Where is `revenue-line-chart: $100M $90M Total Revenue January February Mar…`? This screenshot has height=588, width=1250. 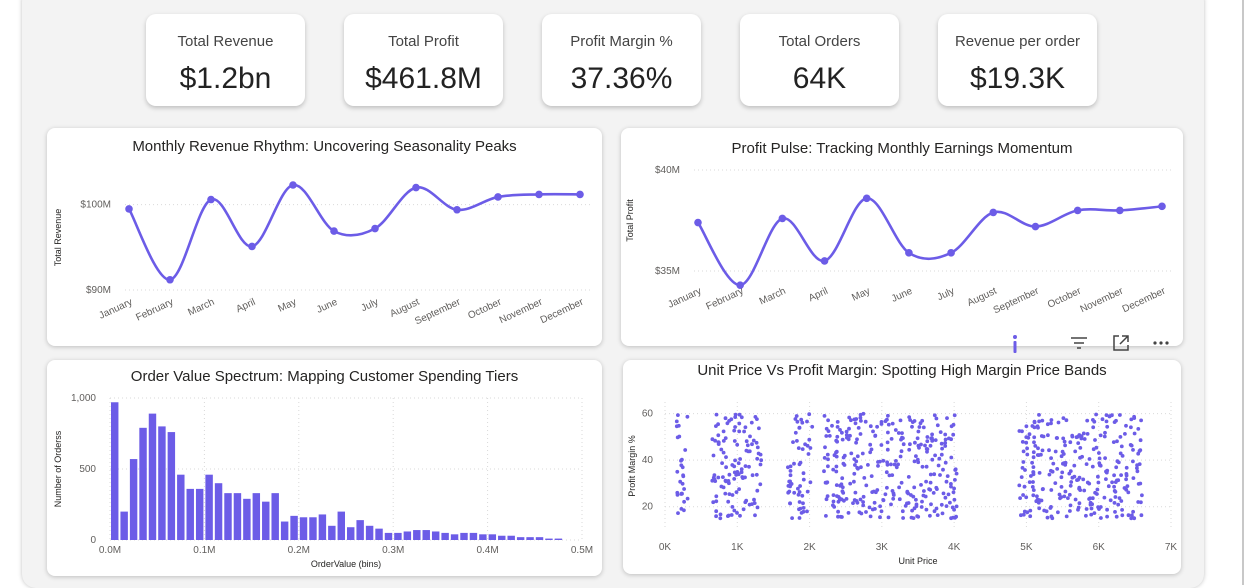
revenue-line-chart: $100M $90M Total Revenue January February Mar… is located at coordinates (321, 254).